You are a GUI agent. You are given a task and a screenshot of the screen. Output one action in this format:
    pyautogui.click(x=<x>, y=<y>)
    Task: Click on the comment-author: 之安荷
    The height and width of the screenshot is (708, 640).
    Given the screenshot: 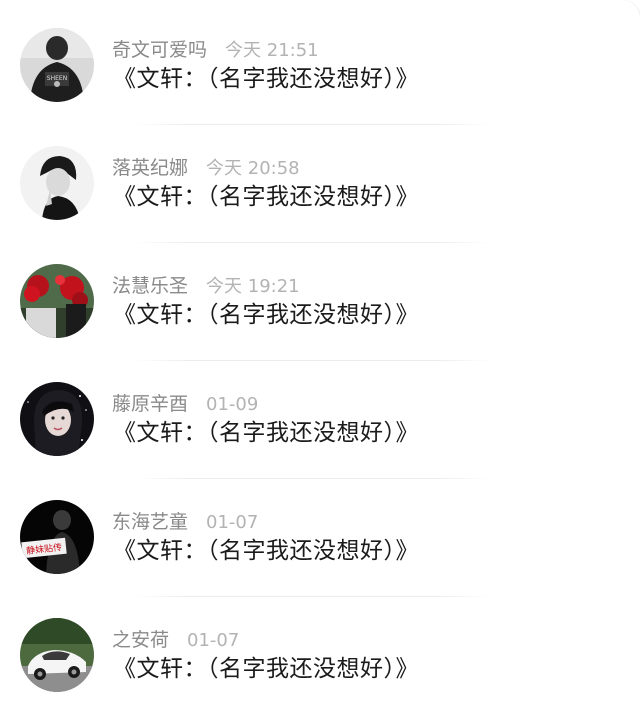 What is the action you would take?
    pyautogui.click(x=140, y=640)
    